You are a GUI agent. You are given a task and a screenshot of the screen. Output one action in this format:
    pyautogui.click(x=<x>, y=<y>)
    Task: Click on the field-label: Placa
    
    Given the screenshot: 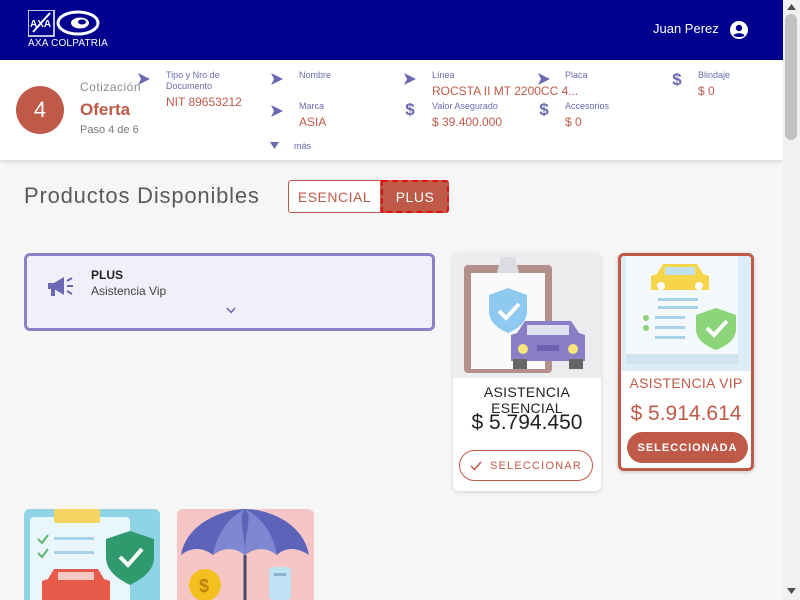 What is the action you would take?
    pyautogui.click(x=576, y=75)
    